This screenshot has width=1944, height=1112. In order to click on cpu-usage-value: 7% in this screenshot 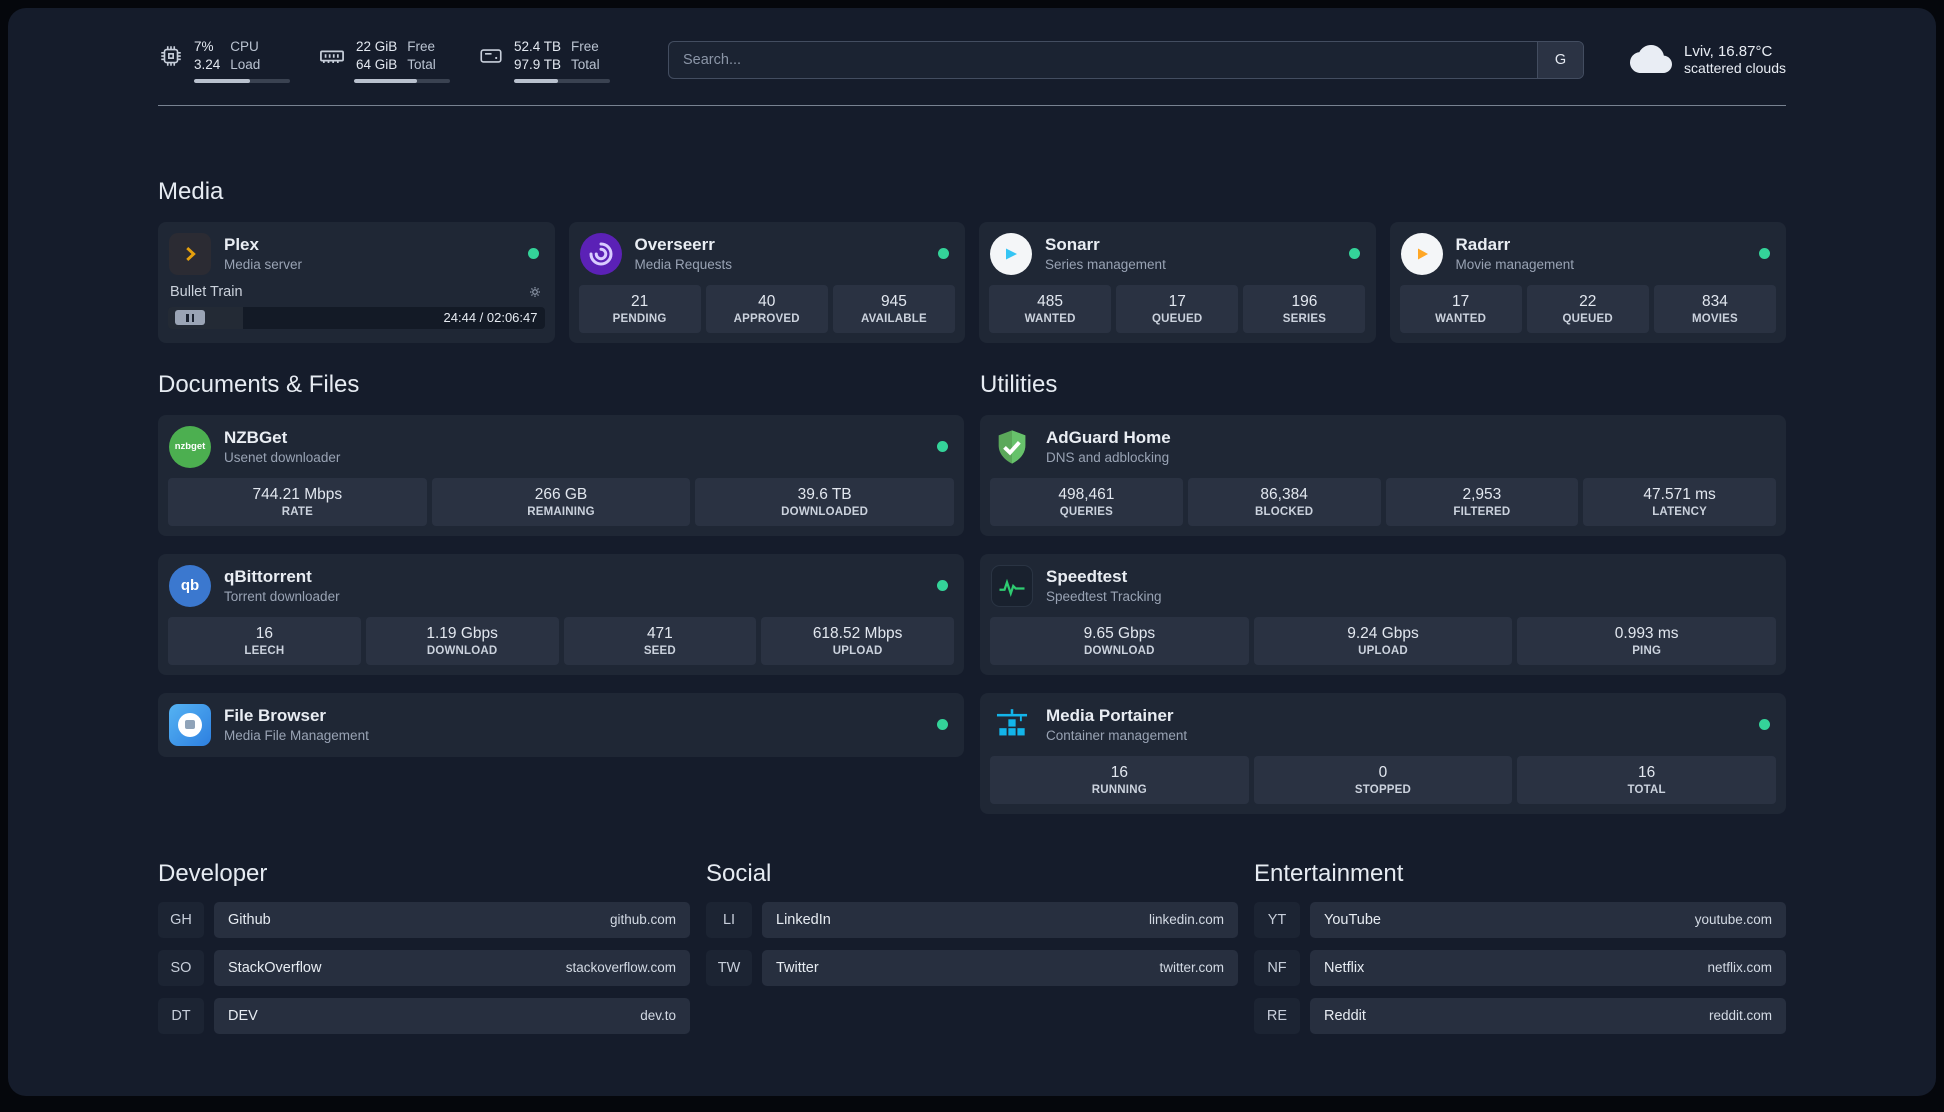, I will do `click(204, 46)`.